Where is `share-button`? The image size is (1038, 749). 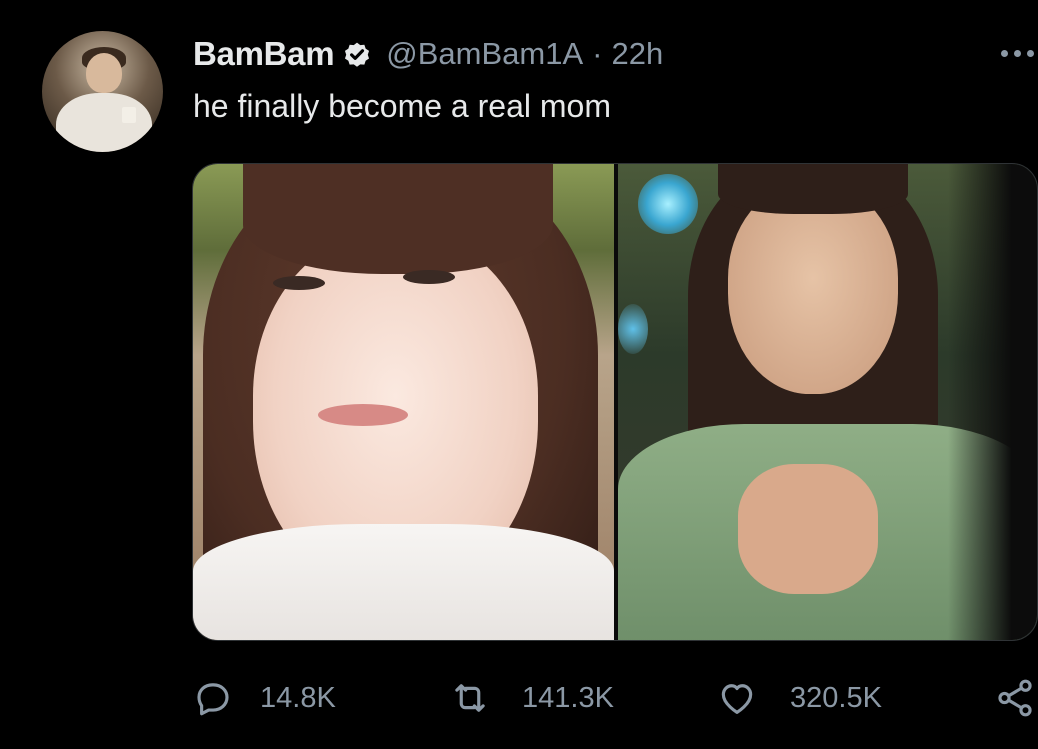 share-button is located at coordinates (1015, 698).